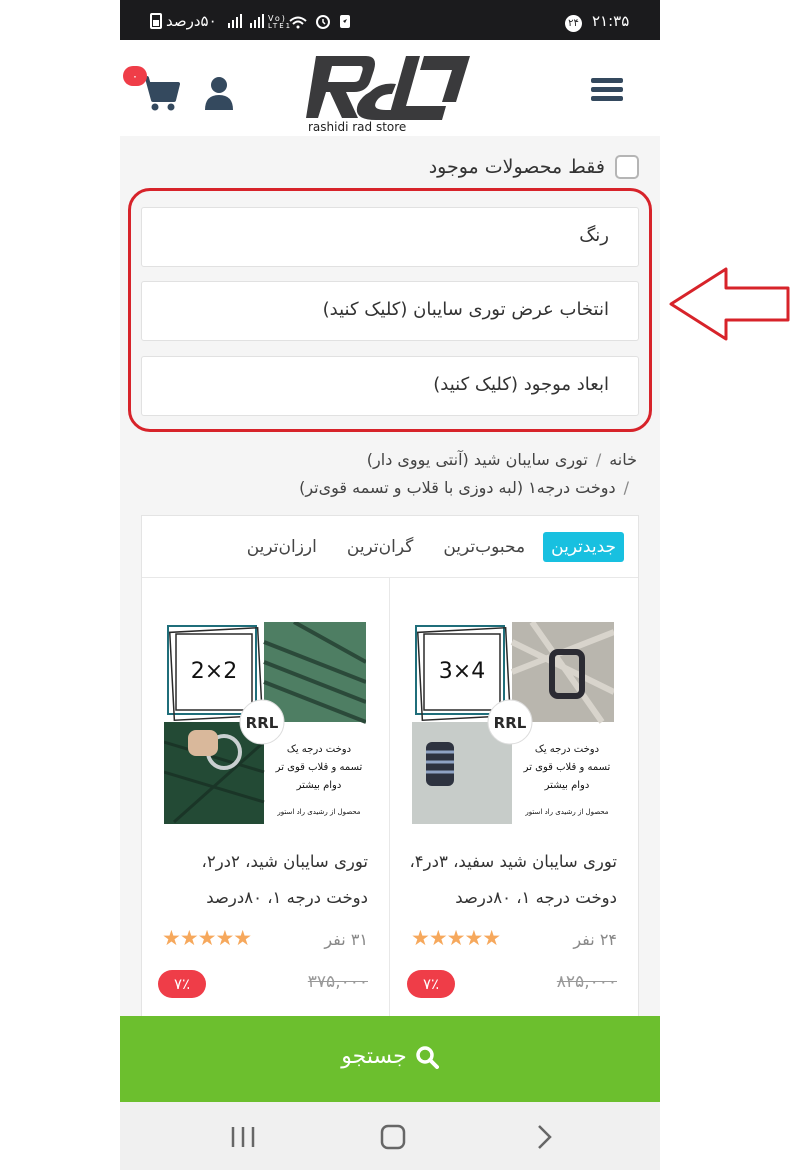  What do you see at coordinates (573, 23) in the screenshot?
I see `notification-badge: ۲۴` at bounding box center [573, 23].